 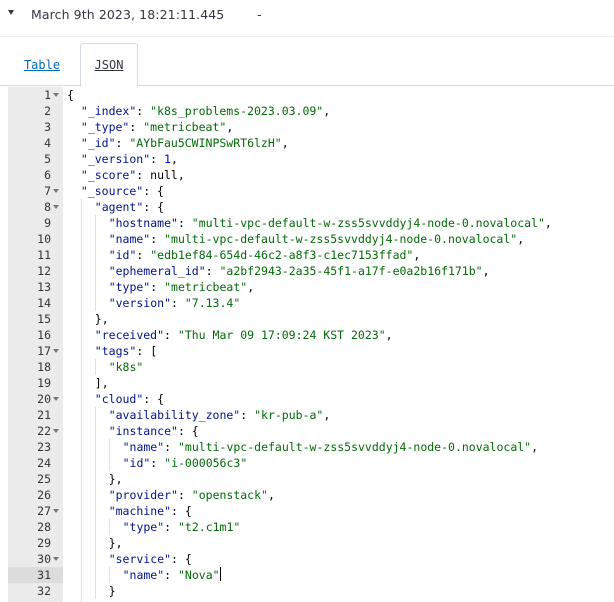 What do you see at coordinates (44, 303) in the screenshot?
I see `line-number: 14` at bounding box center [44, 303].